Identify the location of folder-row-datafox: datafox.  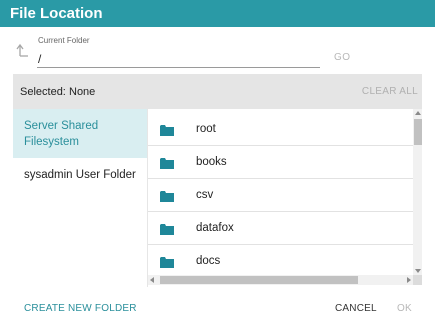
(280, 228).